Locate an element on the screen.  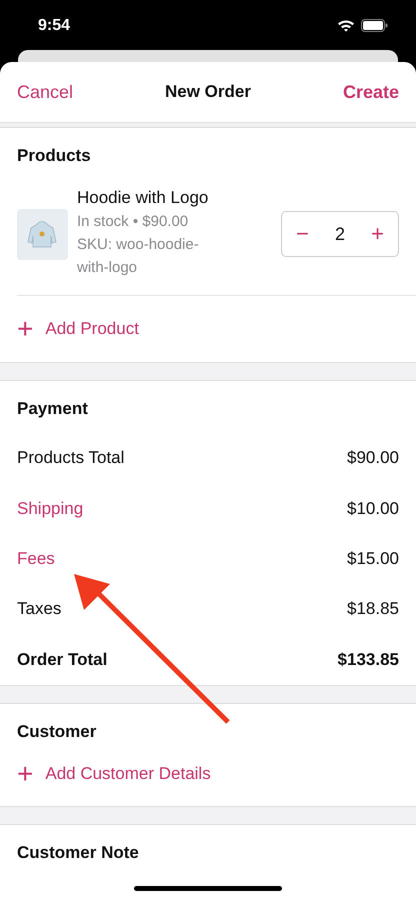
section-title: Customer Note is located at coordinates (78, 852).